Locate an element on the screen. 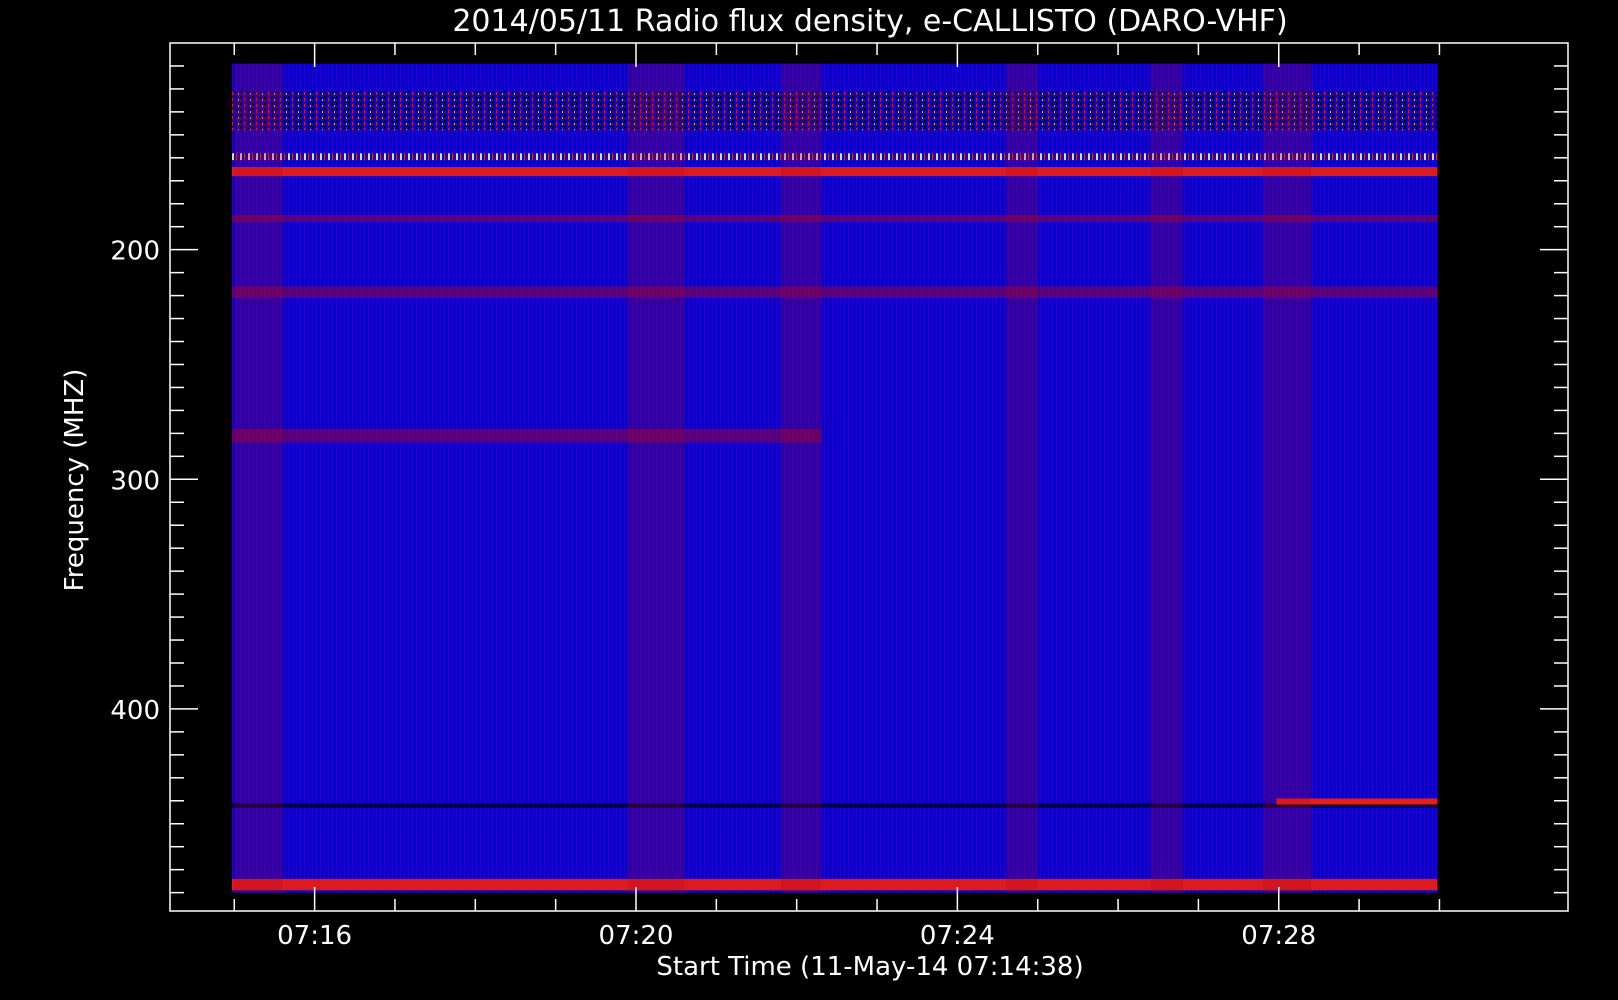 The image size is (1618, 1000). y-tick-label-400: 400 is located at coordinates (135, 711).